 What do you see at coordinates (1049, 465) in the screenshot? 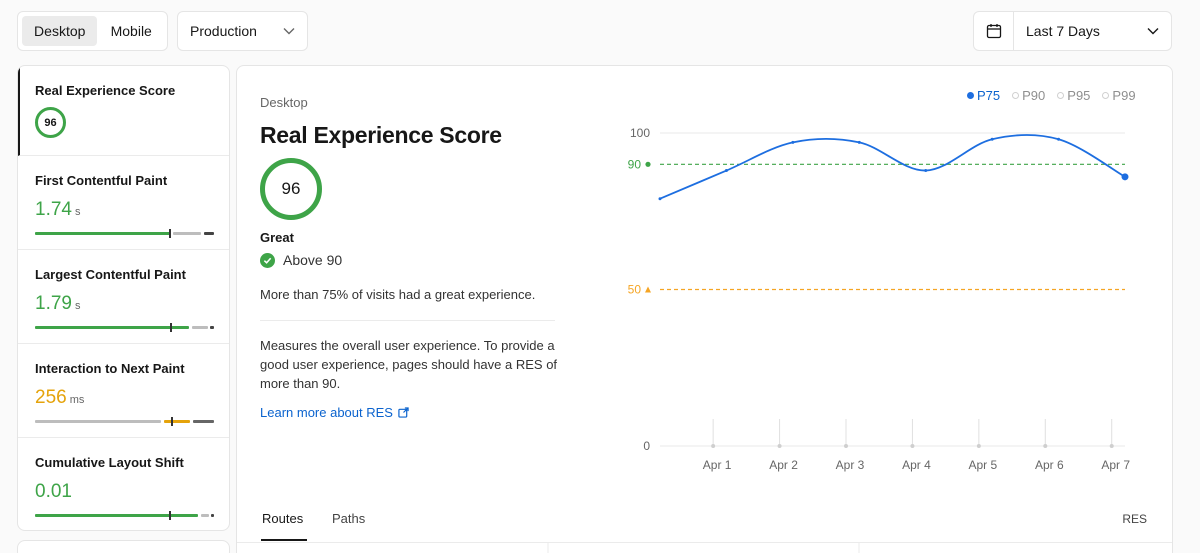
I see `x-tick-label: Apr 6` at bounding box center [1049, 465].